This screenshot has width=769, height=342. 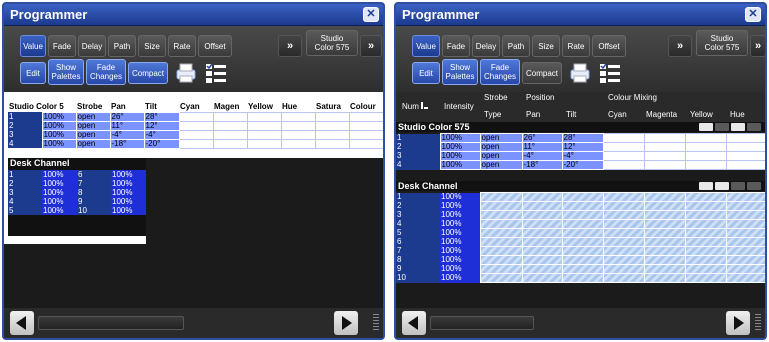 I want to click on tilt-cell: 28°, so click(x=582, y=138).